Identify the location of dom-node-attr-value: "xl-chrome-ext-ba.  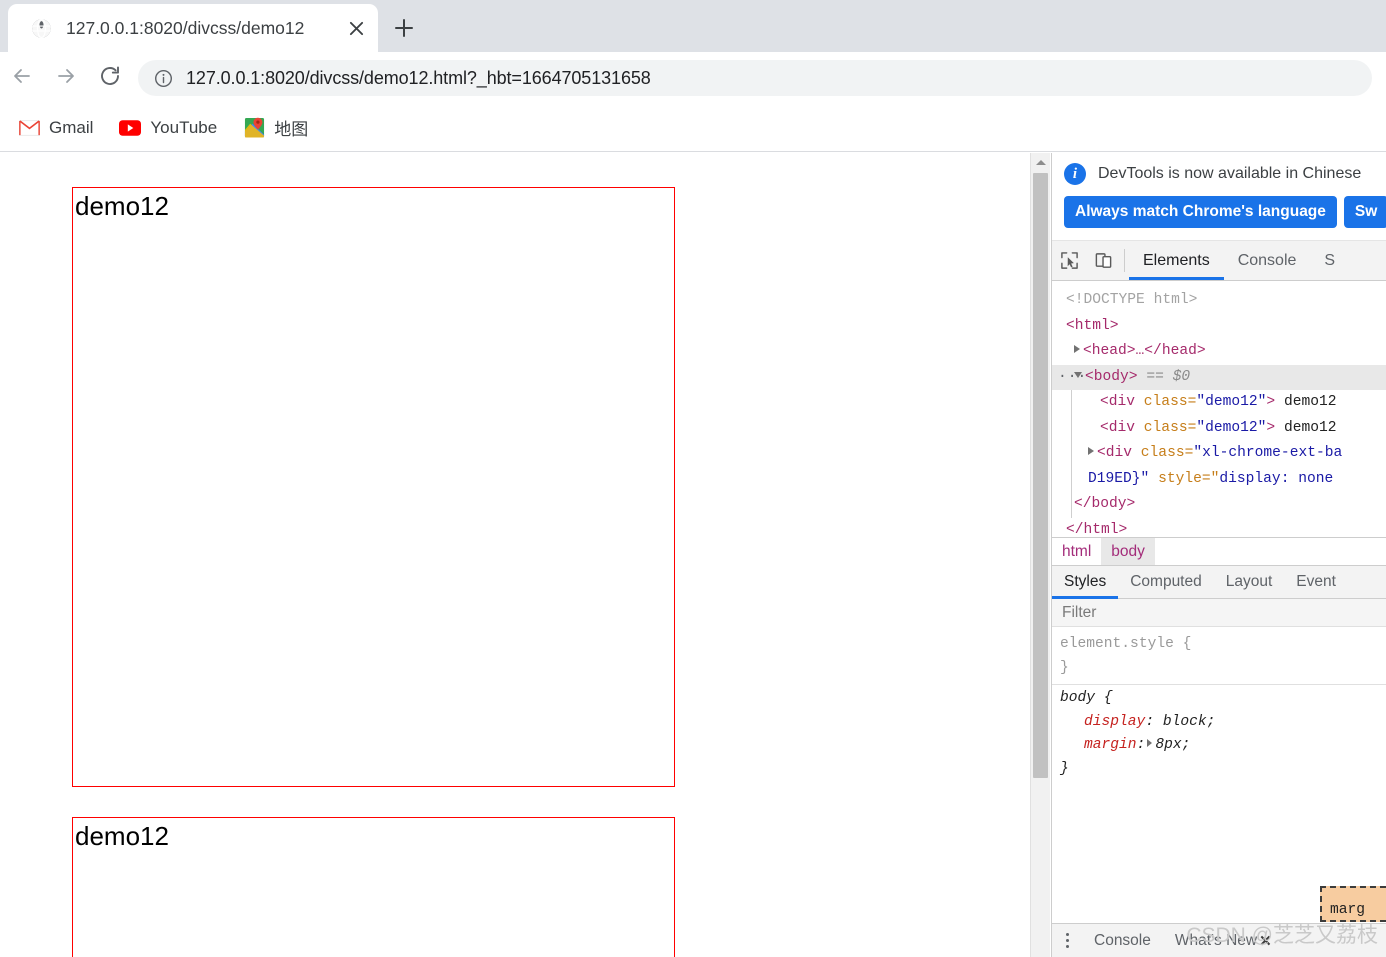
(1268, 453).